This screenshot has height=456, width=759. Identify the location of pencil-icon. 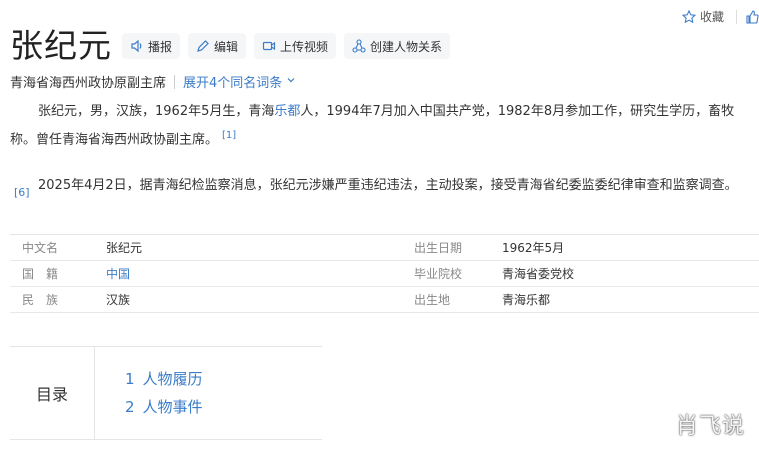
(203, 46).